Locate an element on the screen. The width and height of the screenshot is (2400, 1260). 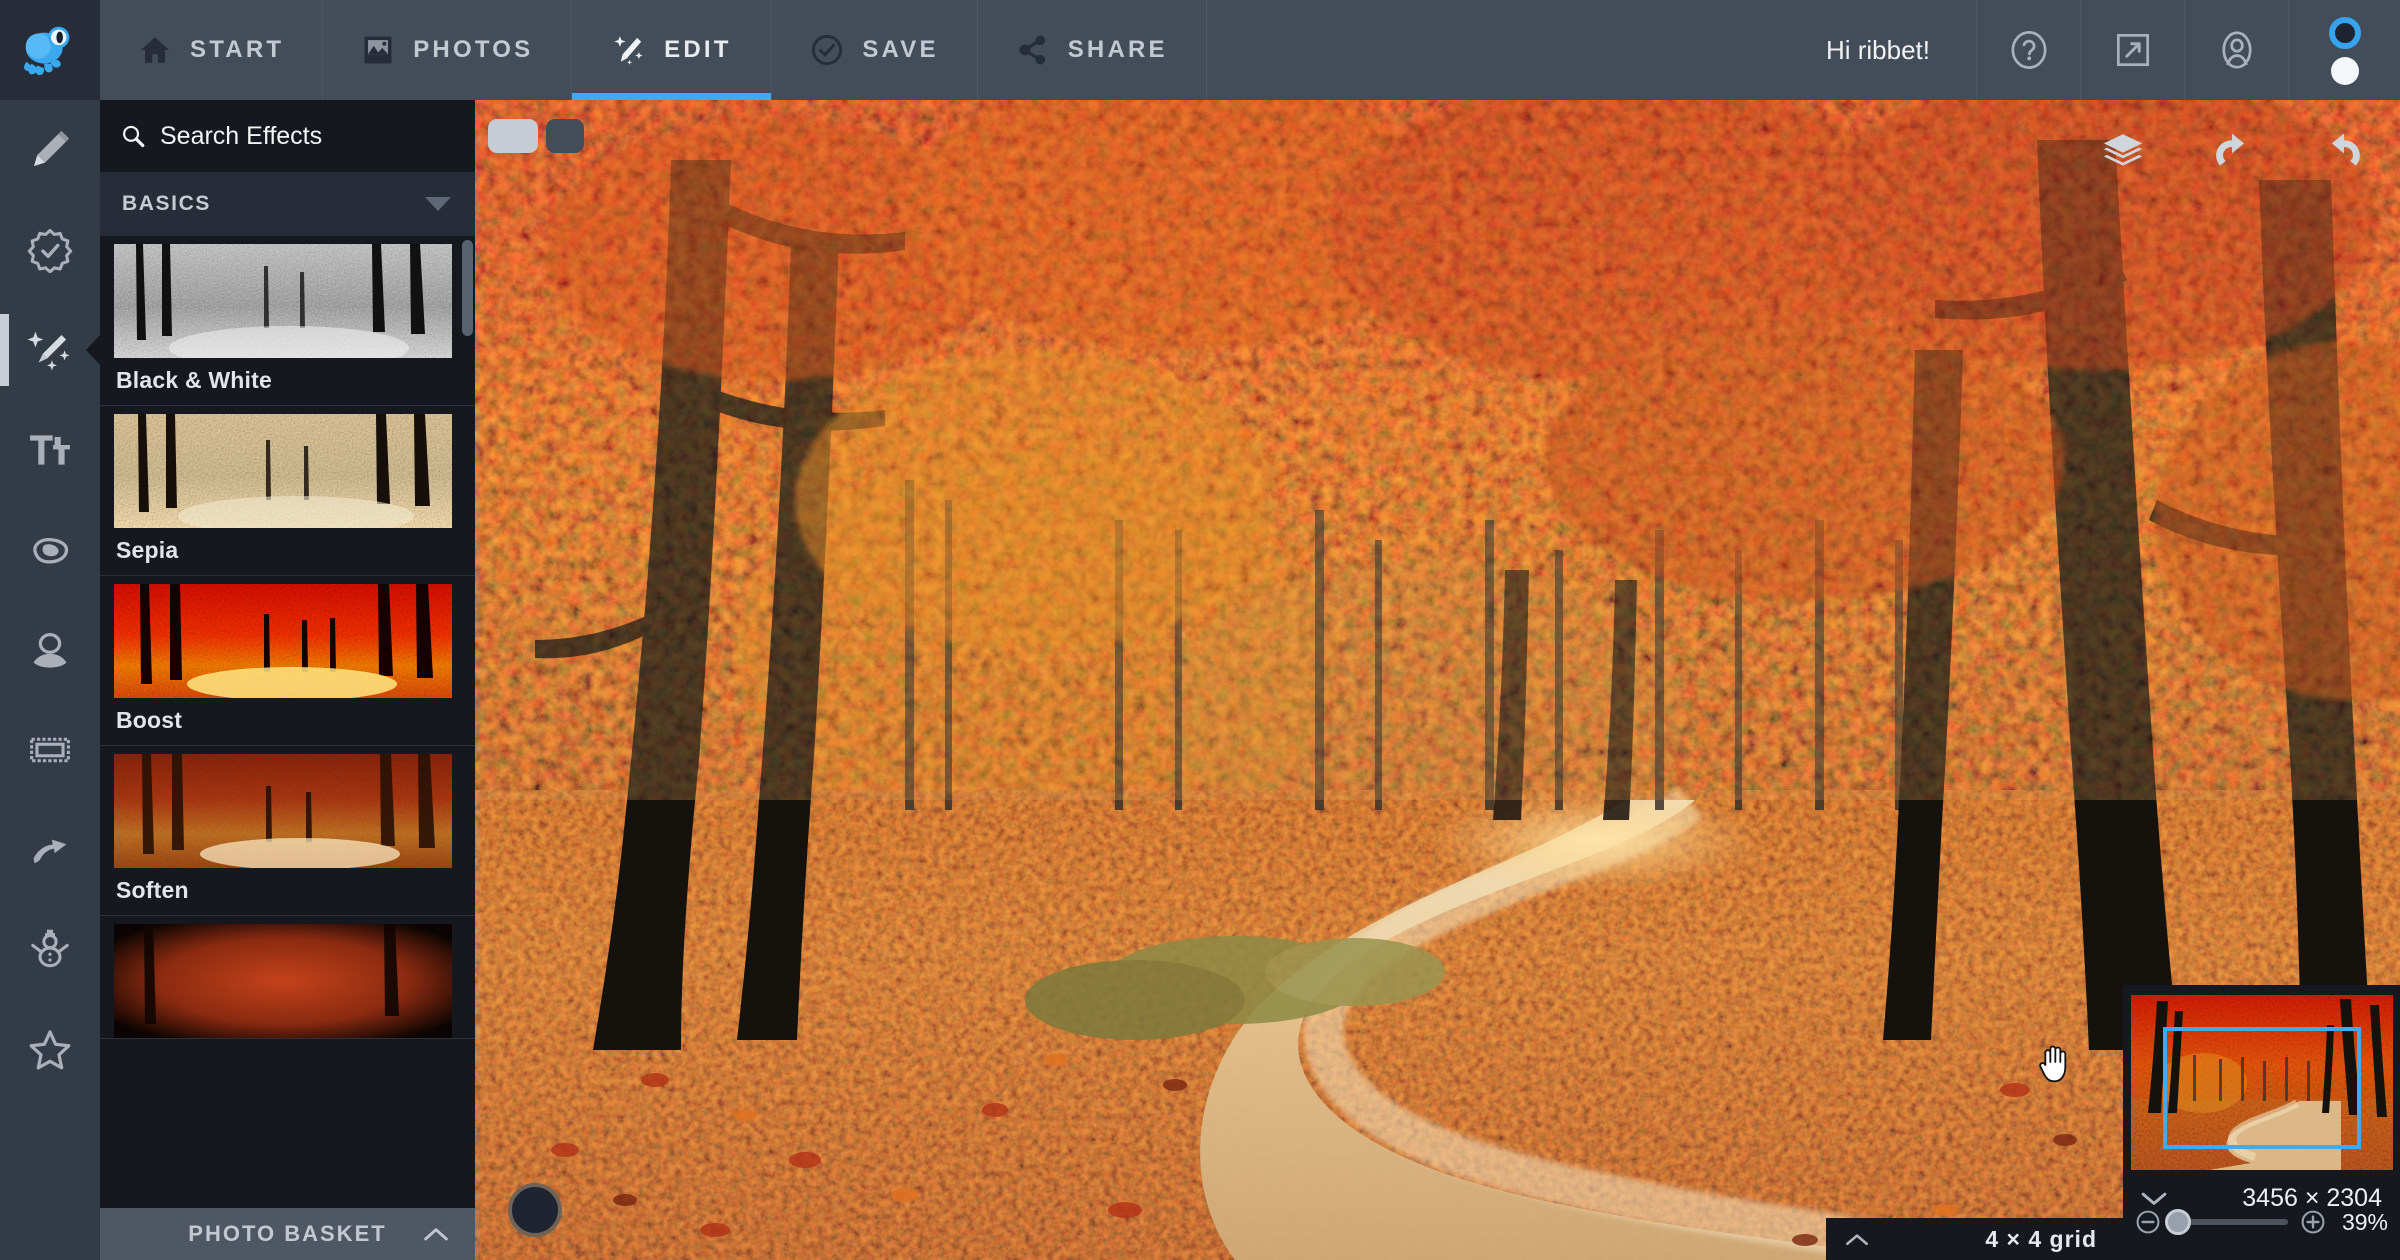
avatar-button is located at coordinates (2344, 50).